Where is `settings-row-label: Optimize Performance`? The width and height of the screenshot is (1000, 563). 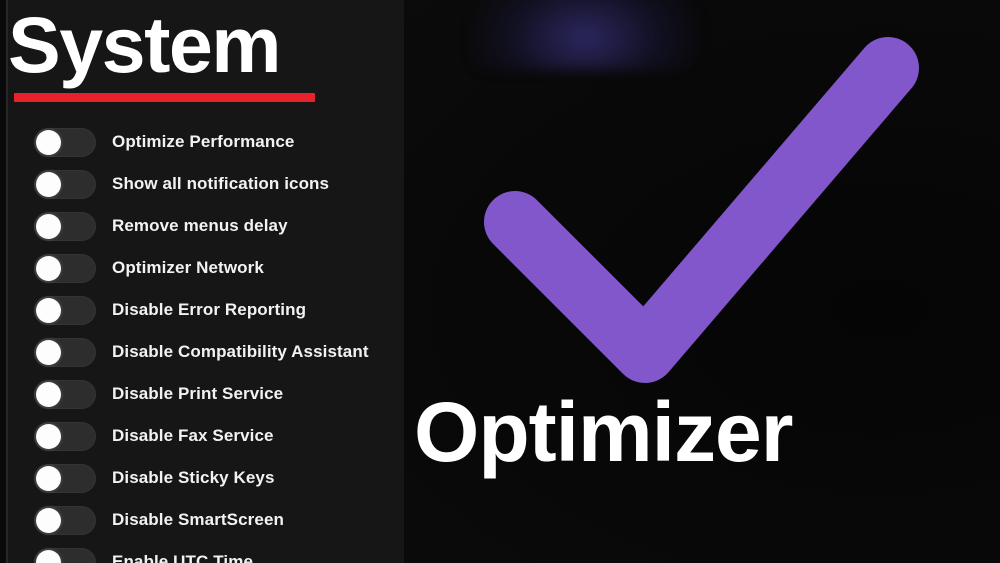
settings-row-label: Optimize Performance is located at coordinates (203, 141).